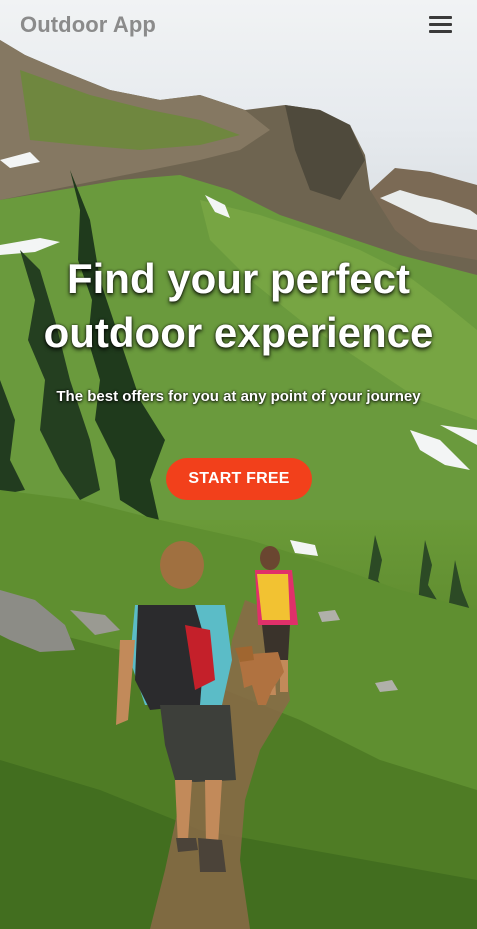  I want to click on hamburger-menu-icon, so click(440, 25).